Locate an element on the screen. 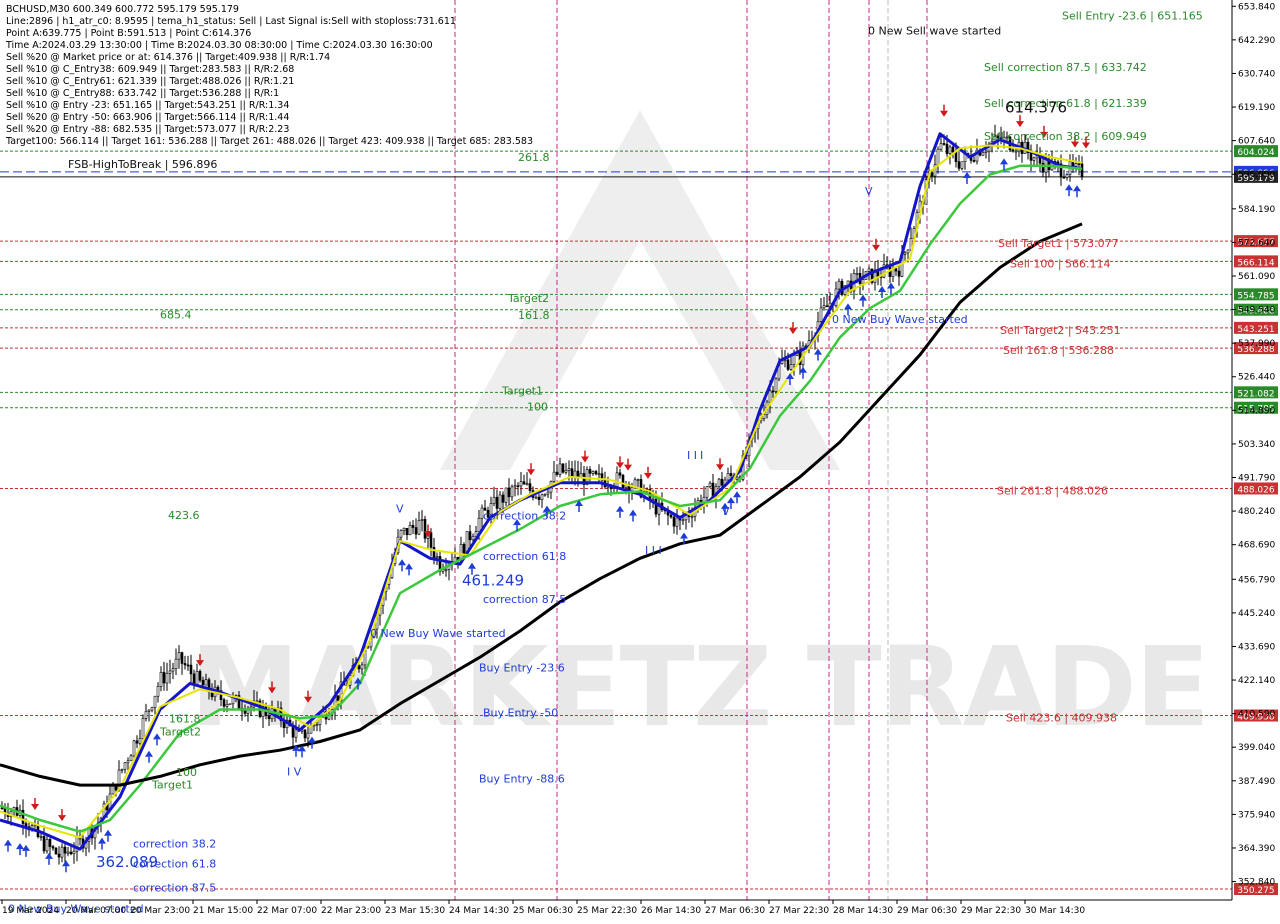 The image size is (1280, 924). y-tick-label: 584.190 is located at coordinates (1256, 210).